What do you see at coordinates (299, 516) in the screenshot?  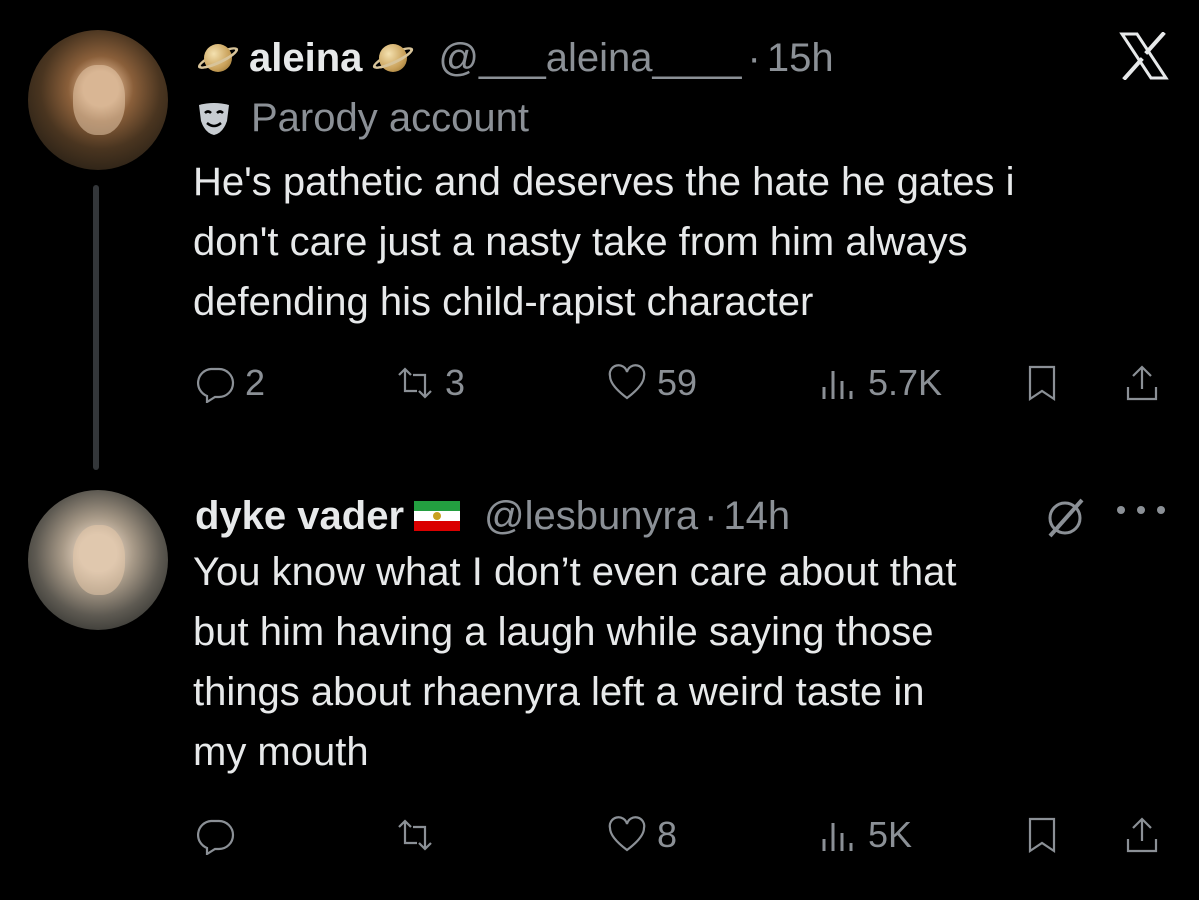 I see `display-name: dyke vader` at bounding box center [299, 516].